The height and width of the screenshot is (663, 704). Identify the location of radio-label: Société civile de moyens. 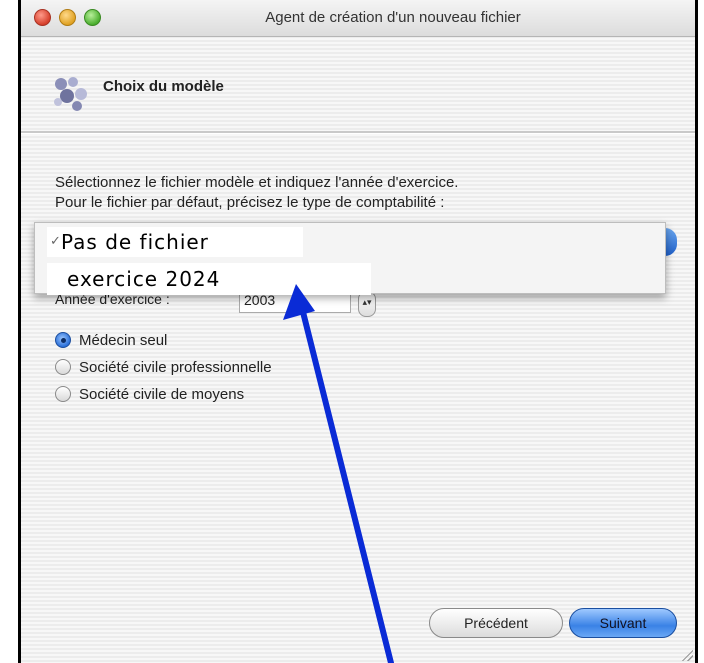
(162, 394).